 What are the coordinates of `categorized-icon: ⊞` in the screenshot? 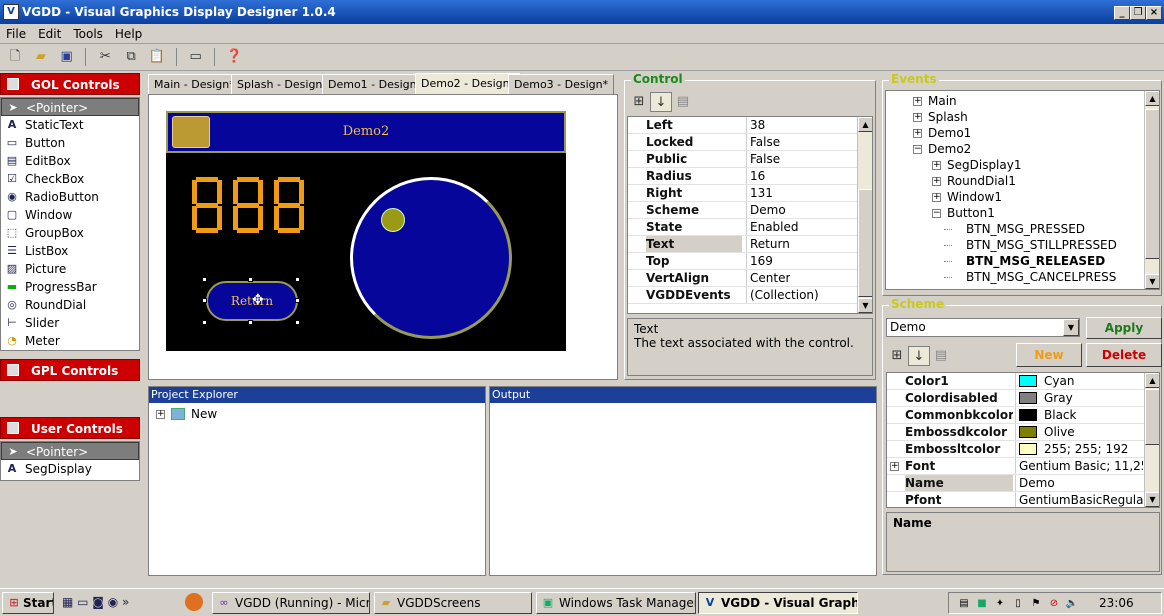 It's located at (897, 356).